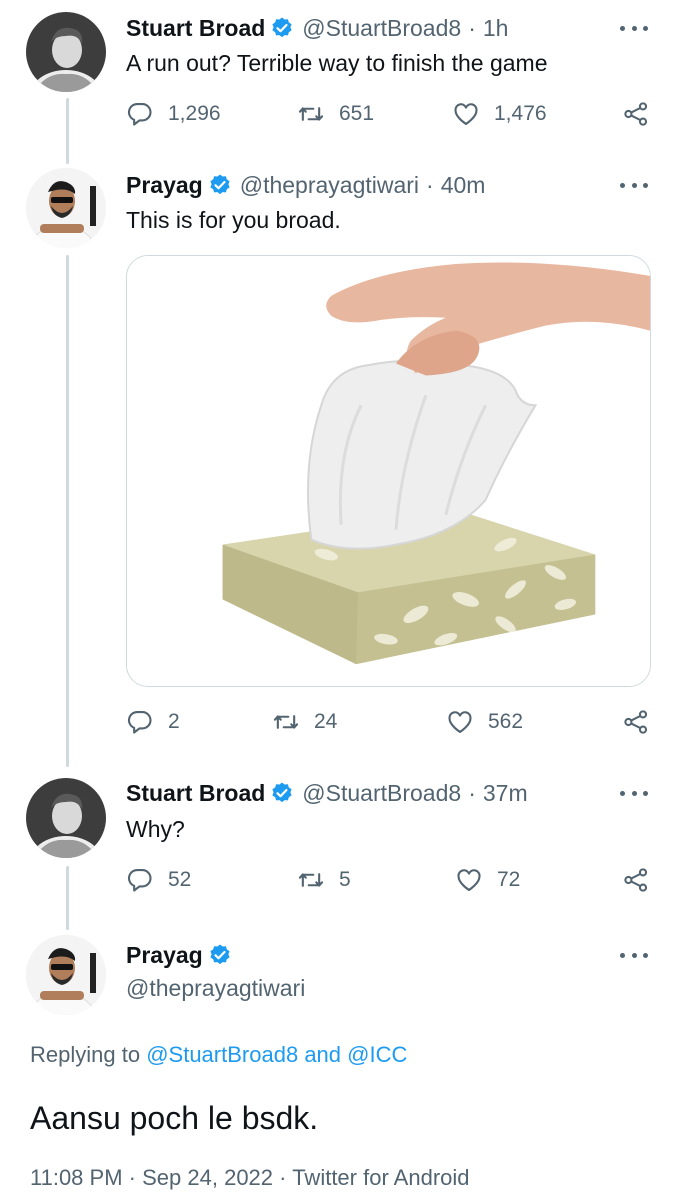 The image size is (678, 1200). What do you see at coordinates (76, 1177) in the screenshot?
I see `tweet-time: 11:08 PM` at bounding box center [76, 1177].